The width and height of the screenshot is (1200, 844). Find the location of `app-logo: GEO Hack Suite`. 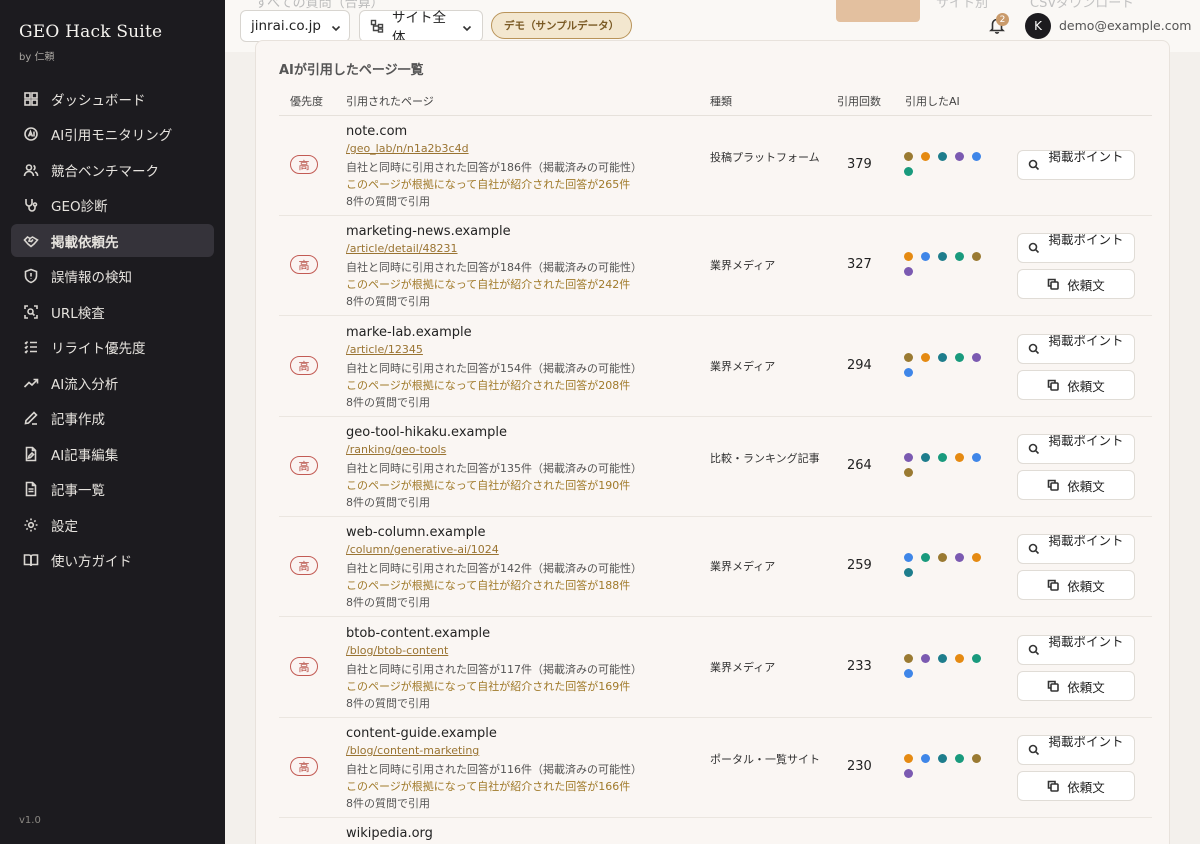

app-logo: GEO Hack Suite is located at coordinates (90, 32).